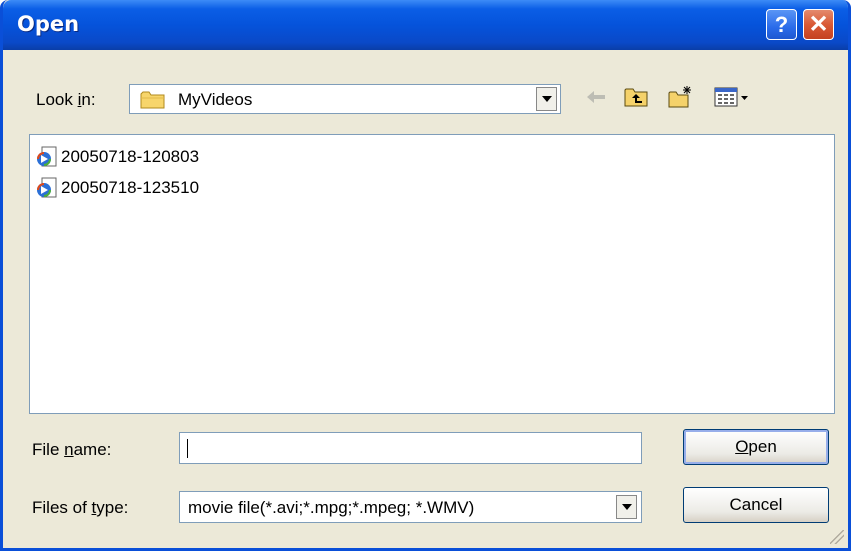 The image size is (851, 551). I want to click on file-item: 20050718-123510, so click(117, 188).